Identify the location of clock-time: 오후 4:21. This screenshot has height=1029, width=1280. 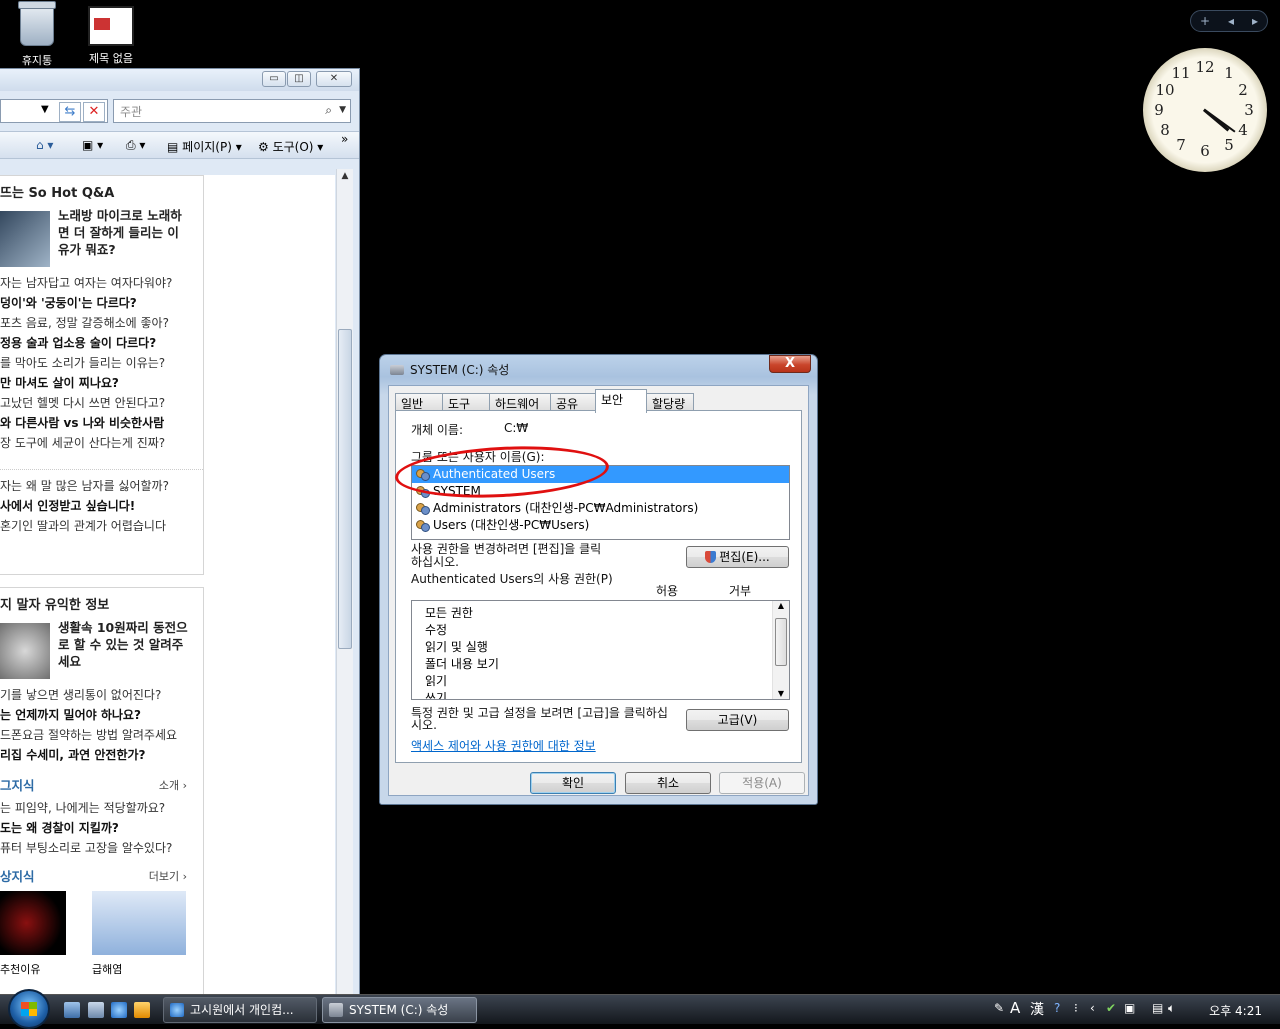
(1235, 1010).